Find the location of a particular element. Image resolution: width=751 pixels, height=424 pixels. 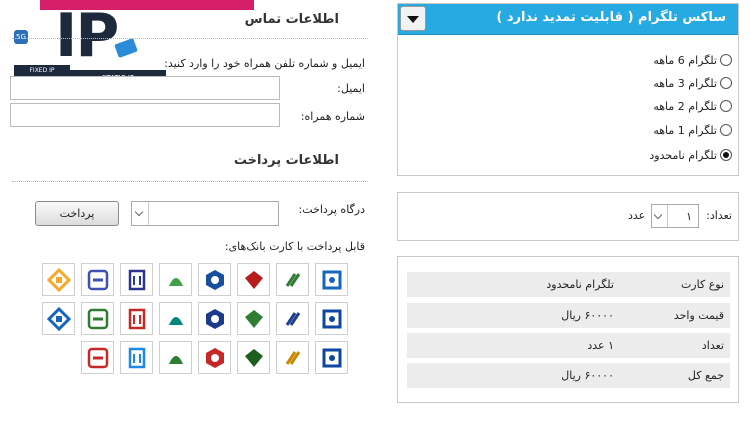

bank-saderat-icon-glyph is located at coordinates (214, 318).